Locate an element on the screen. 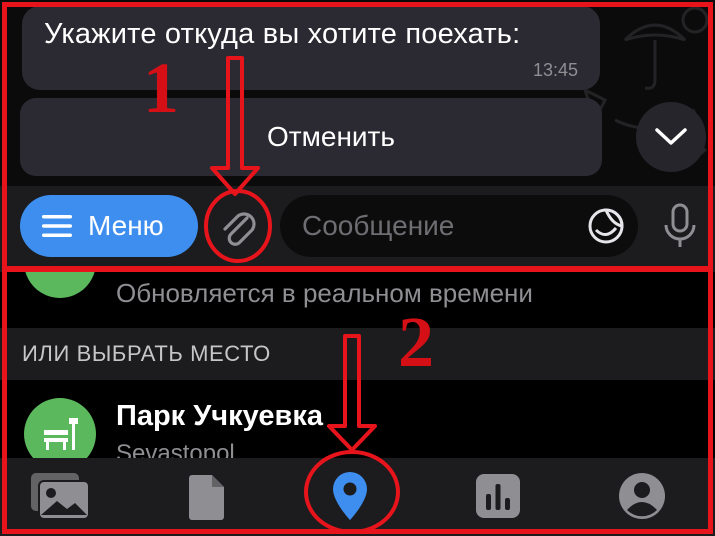  live-location-row: Обновляется в реальном времени is located at coordinates (357, 300).